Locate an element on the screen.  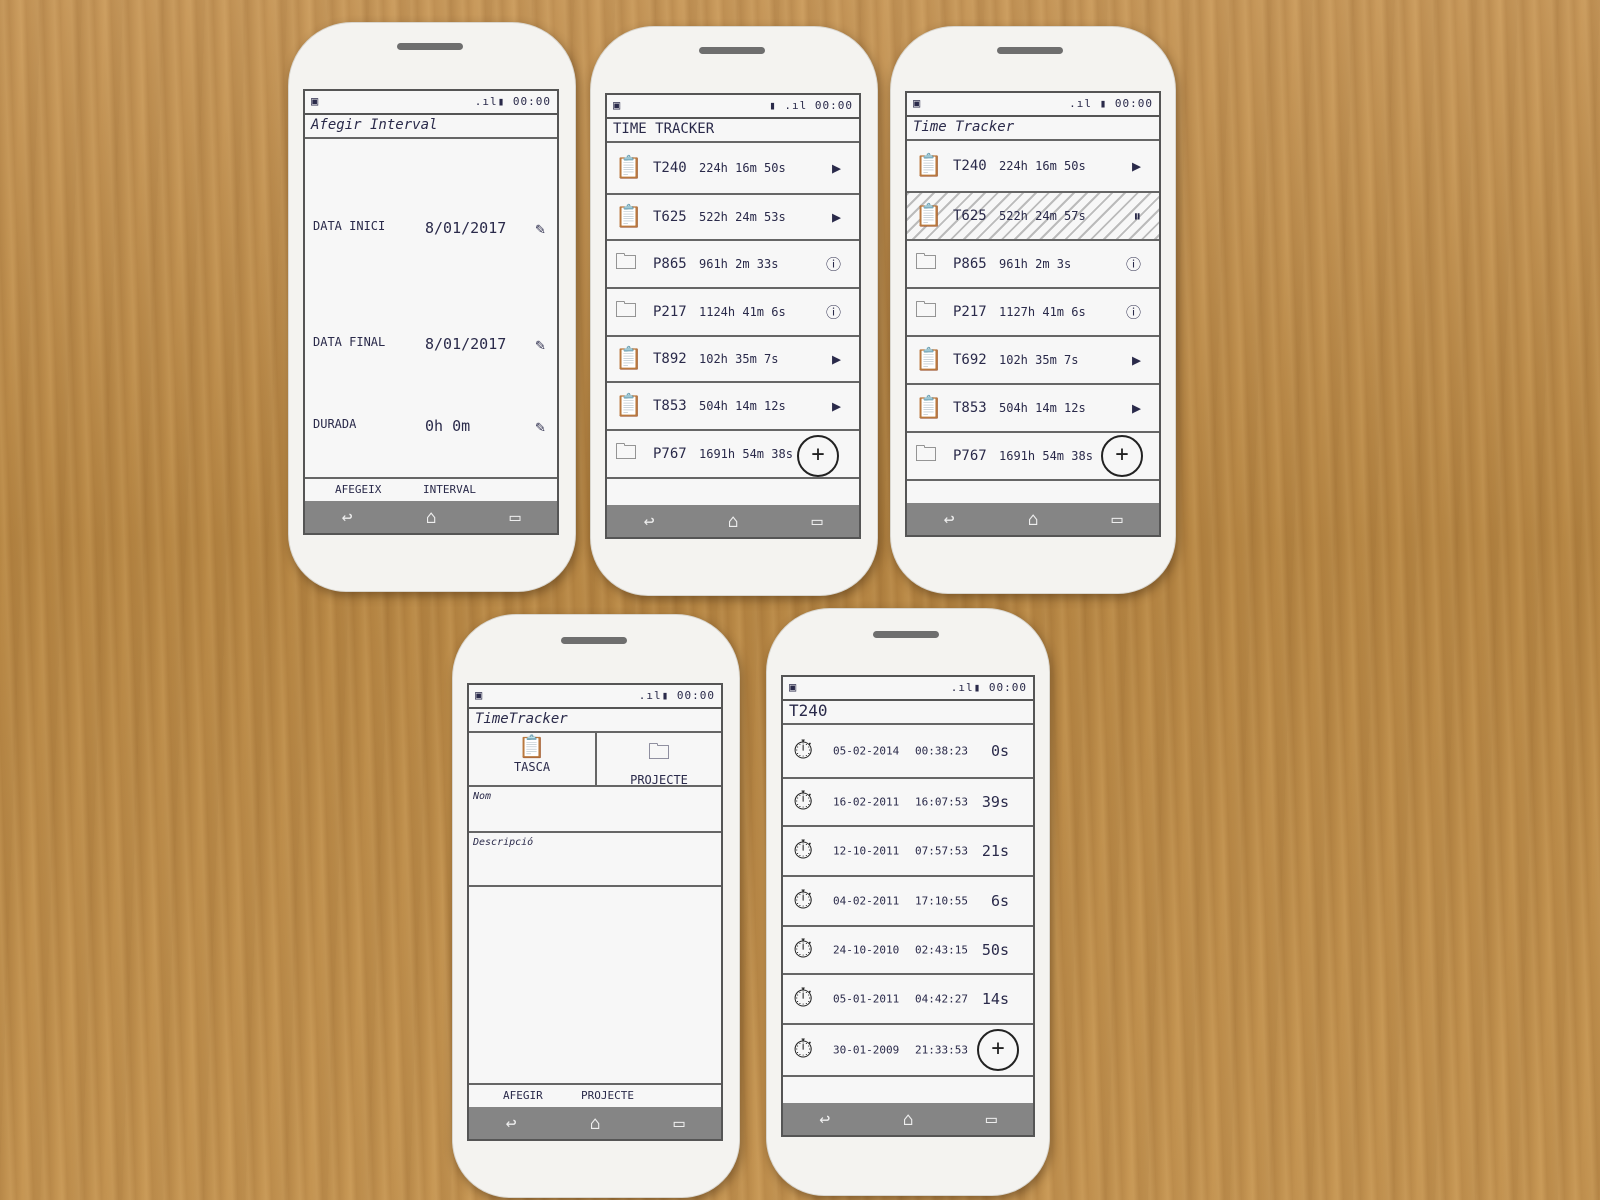
tab-task: 📋 TASCA is located at coordinates (533, 760).